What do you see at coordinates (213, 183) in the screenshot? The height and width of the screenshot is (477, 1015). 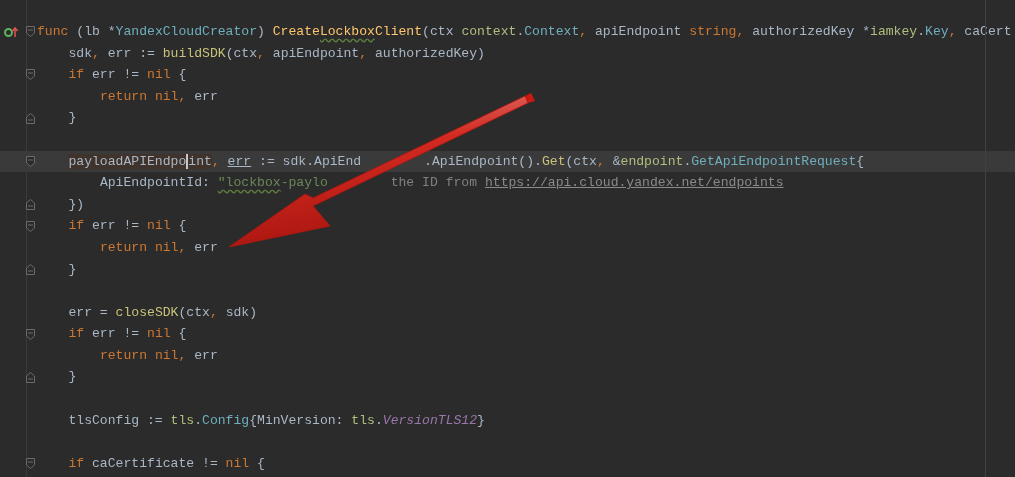 I see `code-text: ApiEndpointId: "lockbox-paylo` at bounding box center [213, 183].